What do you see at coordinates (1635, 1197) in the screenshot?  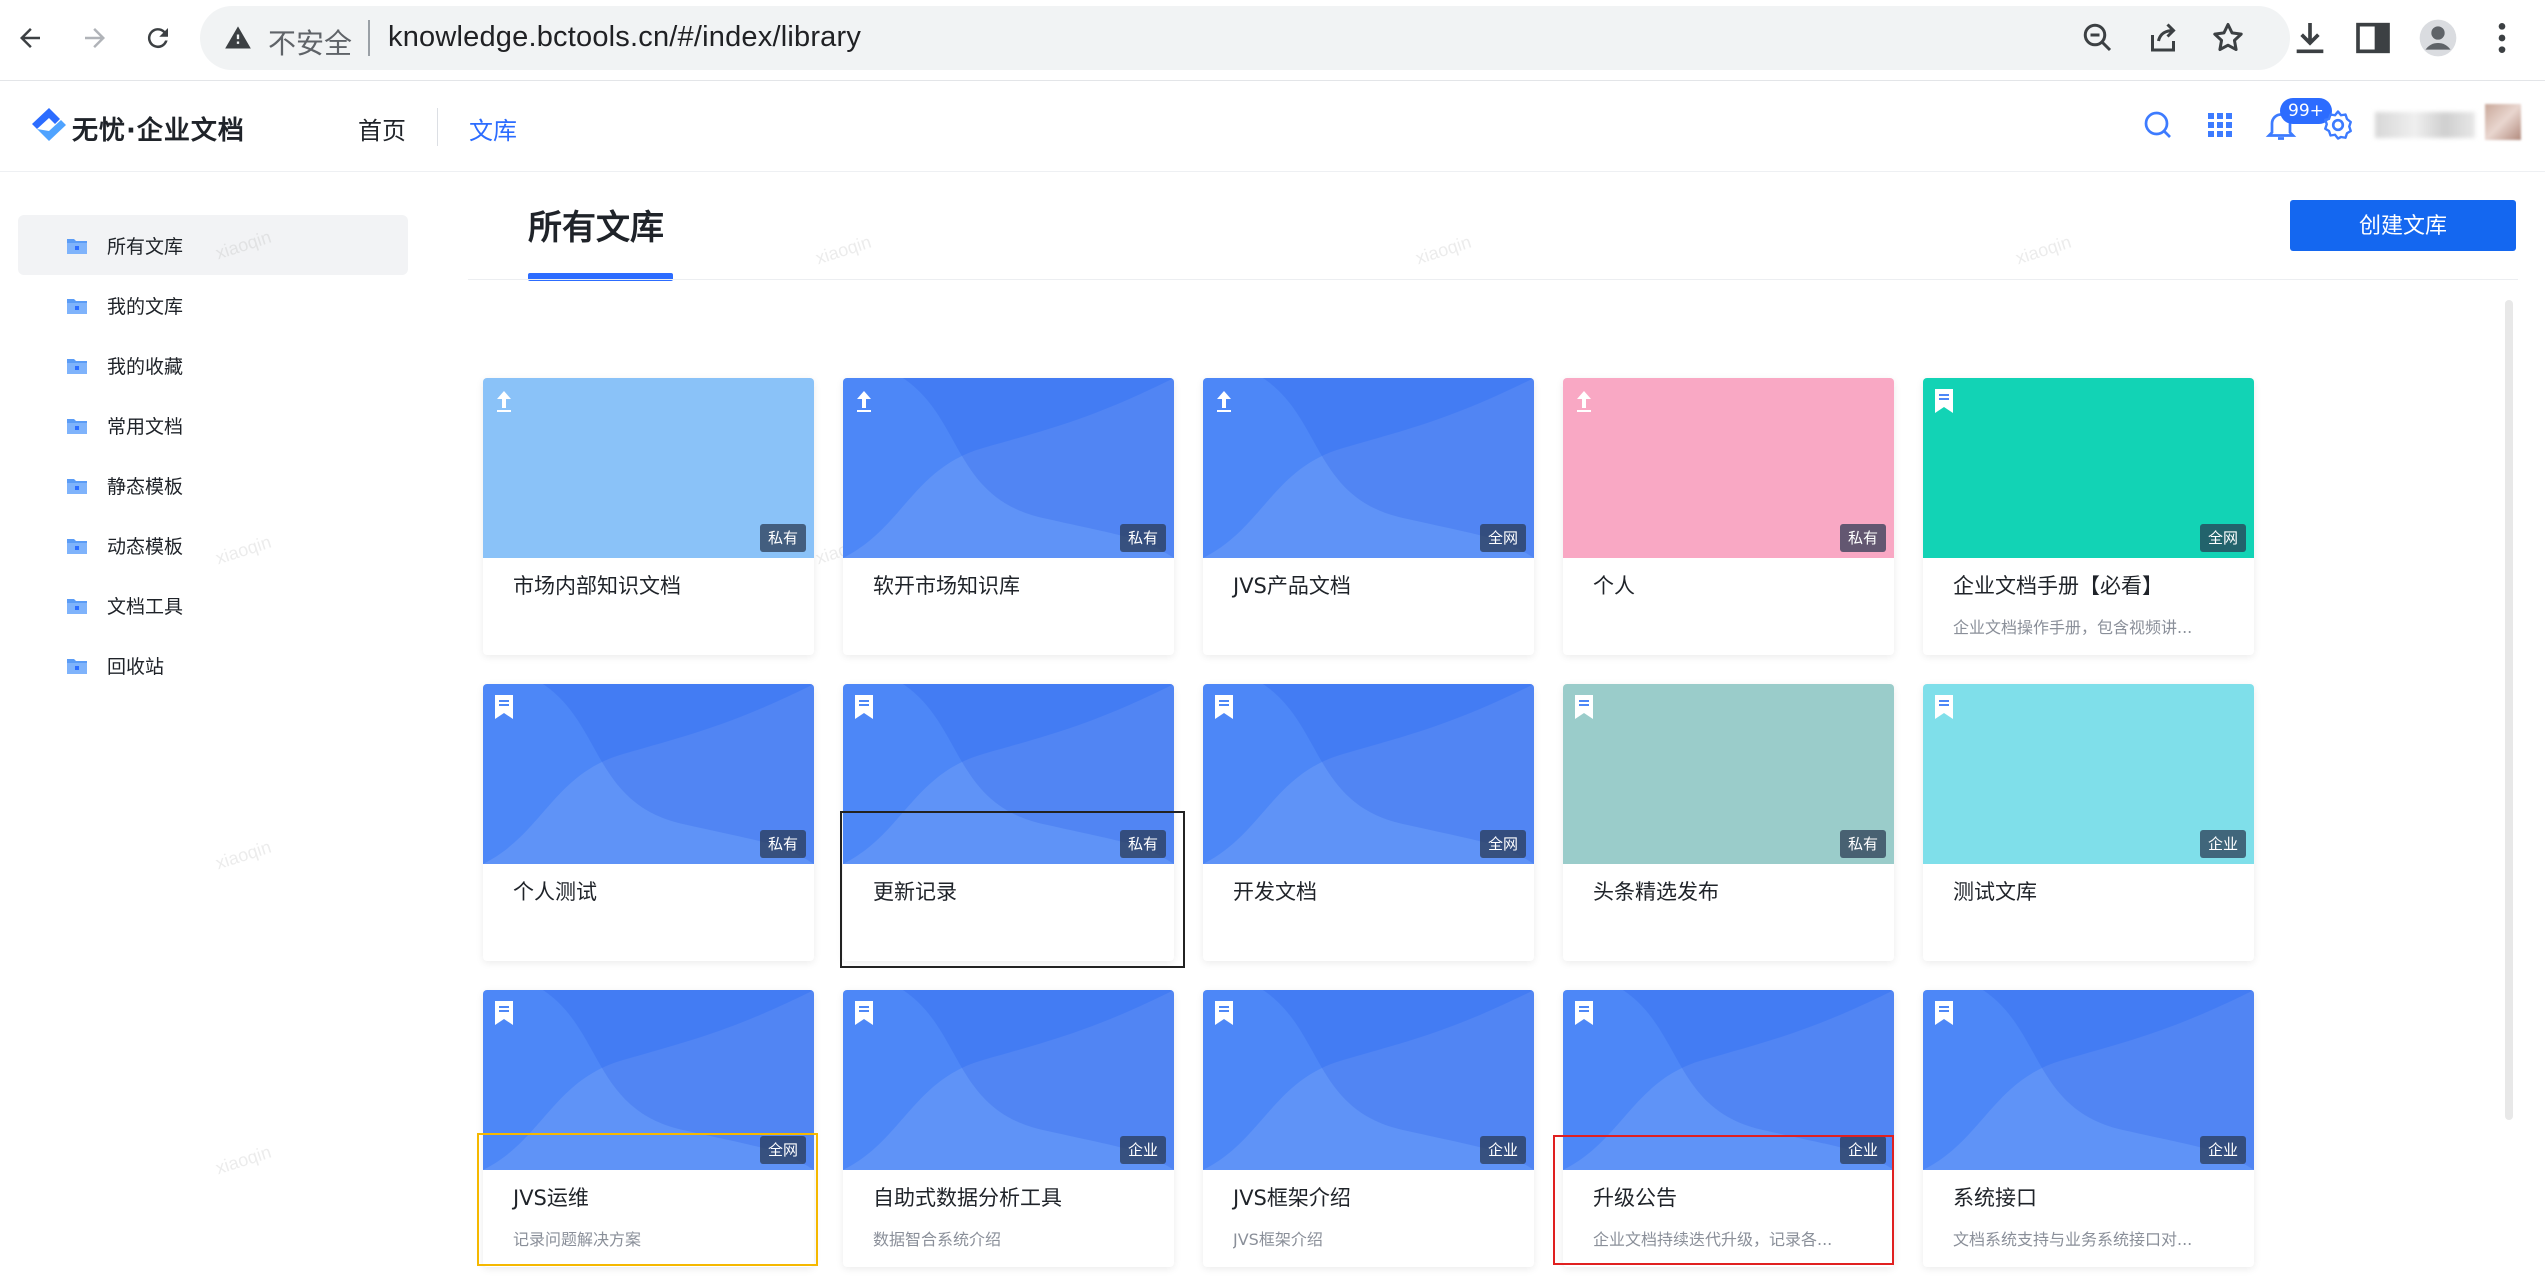 I see `card-title: 升级公告` at bounding box center [1635, 1197].